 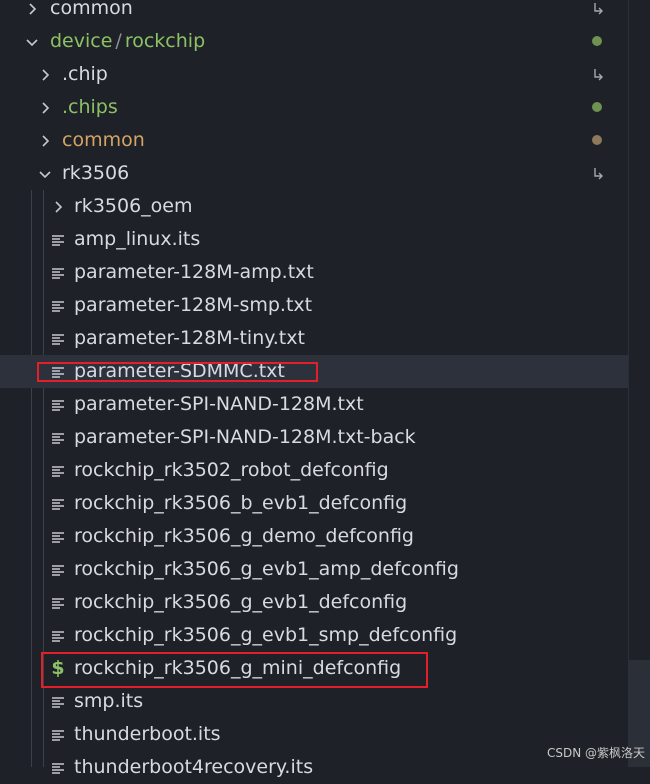 What do you see at coordinates (314, 338) in the screenshot?
I see `tree-item-file: parameter-128M-tiny.txt` at bounding box center [314, 338].